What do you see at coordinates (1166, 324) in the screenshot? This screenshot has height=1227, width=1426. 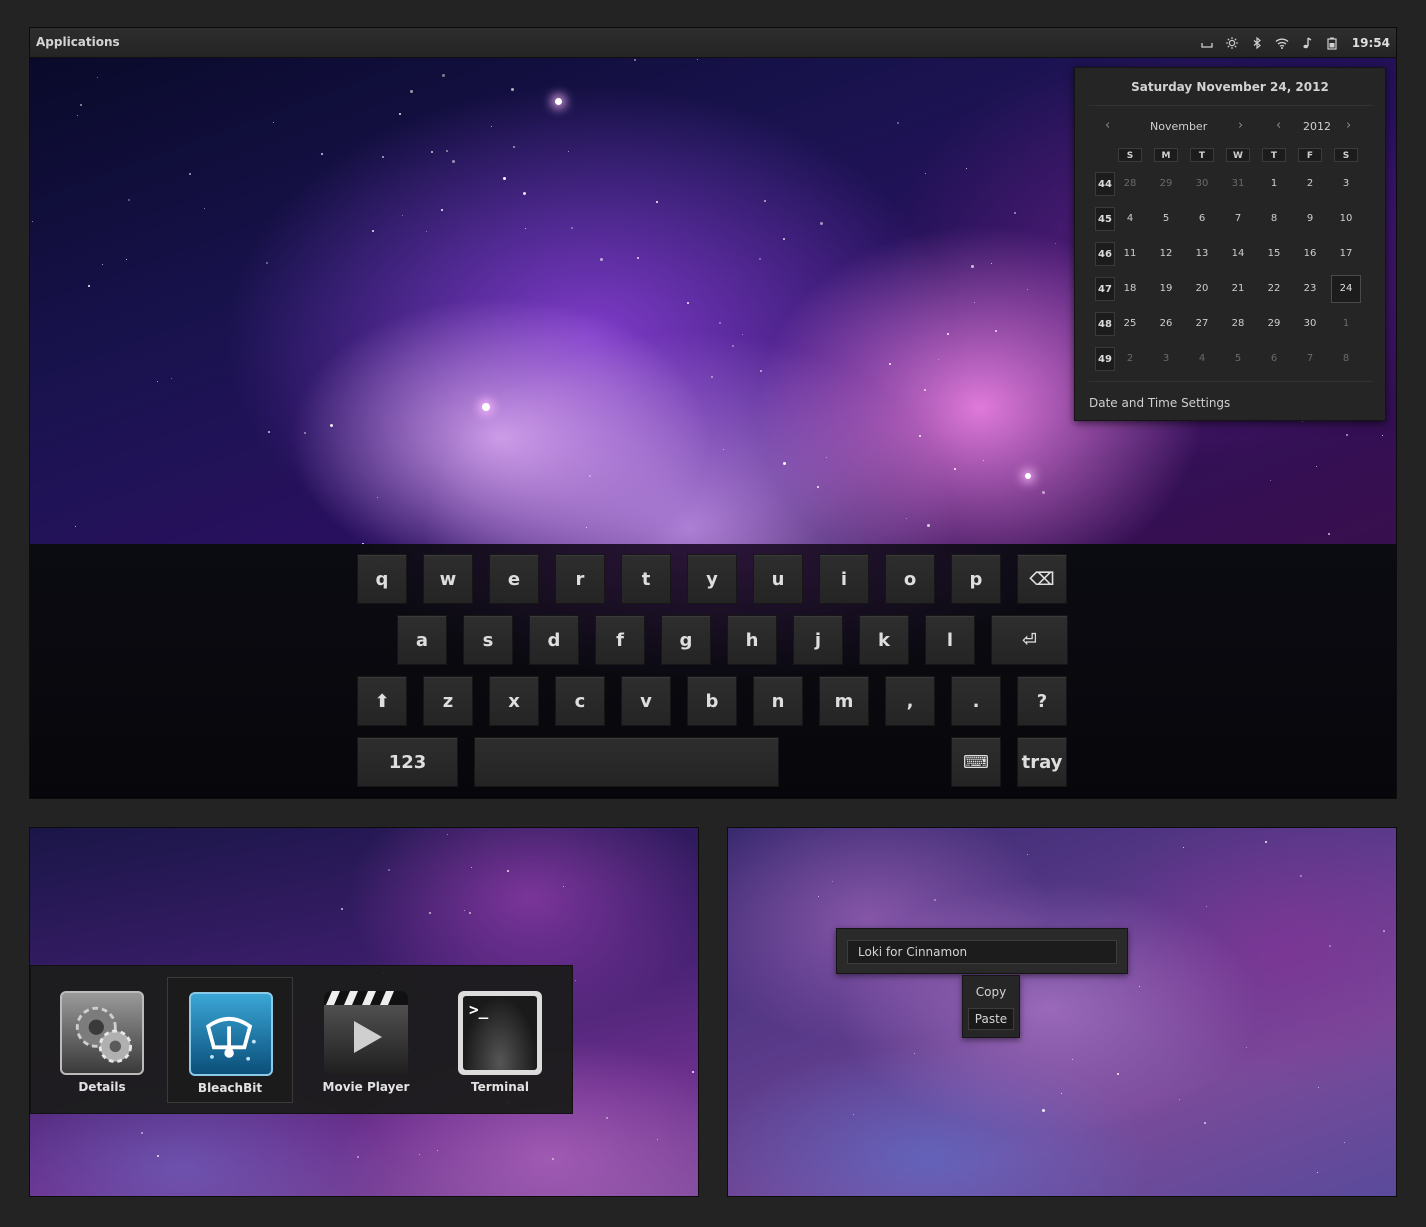 I see `calendar-day: 26` at bounding box center [1166, 324].